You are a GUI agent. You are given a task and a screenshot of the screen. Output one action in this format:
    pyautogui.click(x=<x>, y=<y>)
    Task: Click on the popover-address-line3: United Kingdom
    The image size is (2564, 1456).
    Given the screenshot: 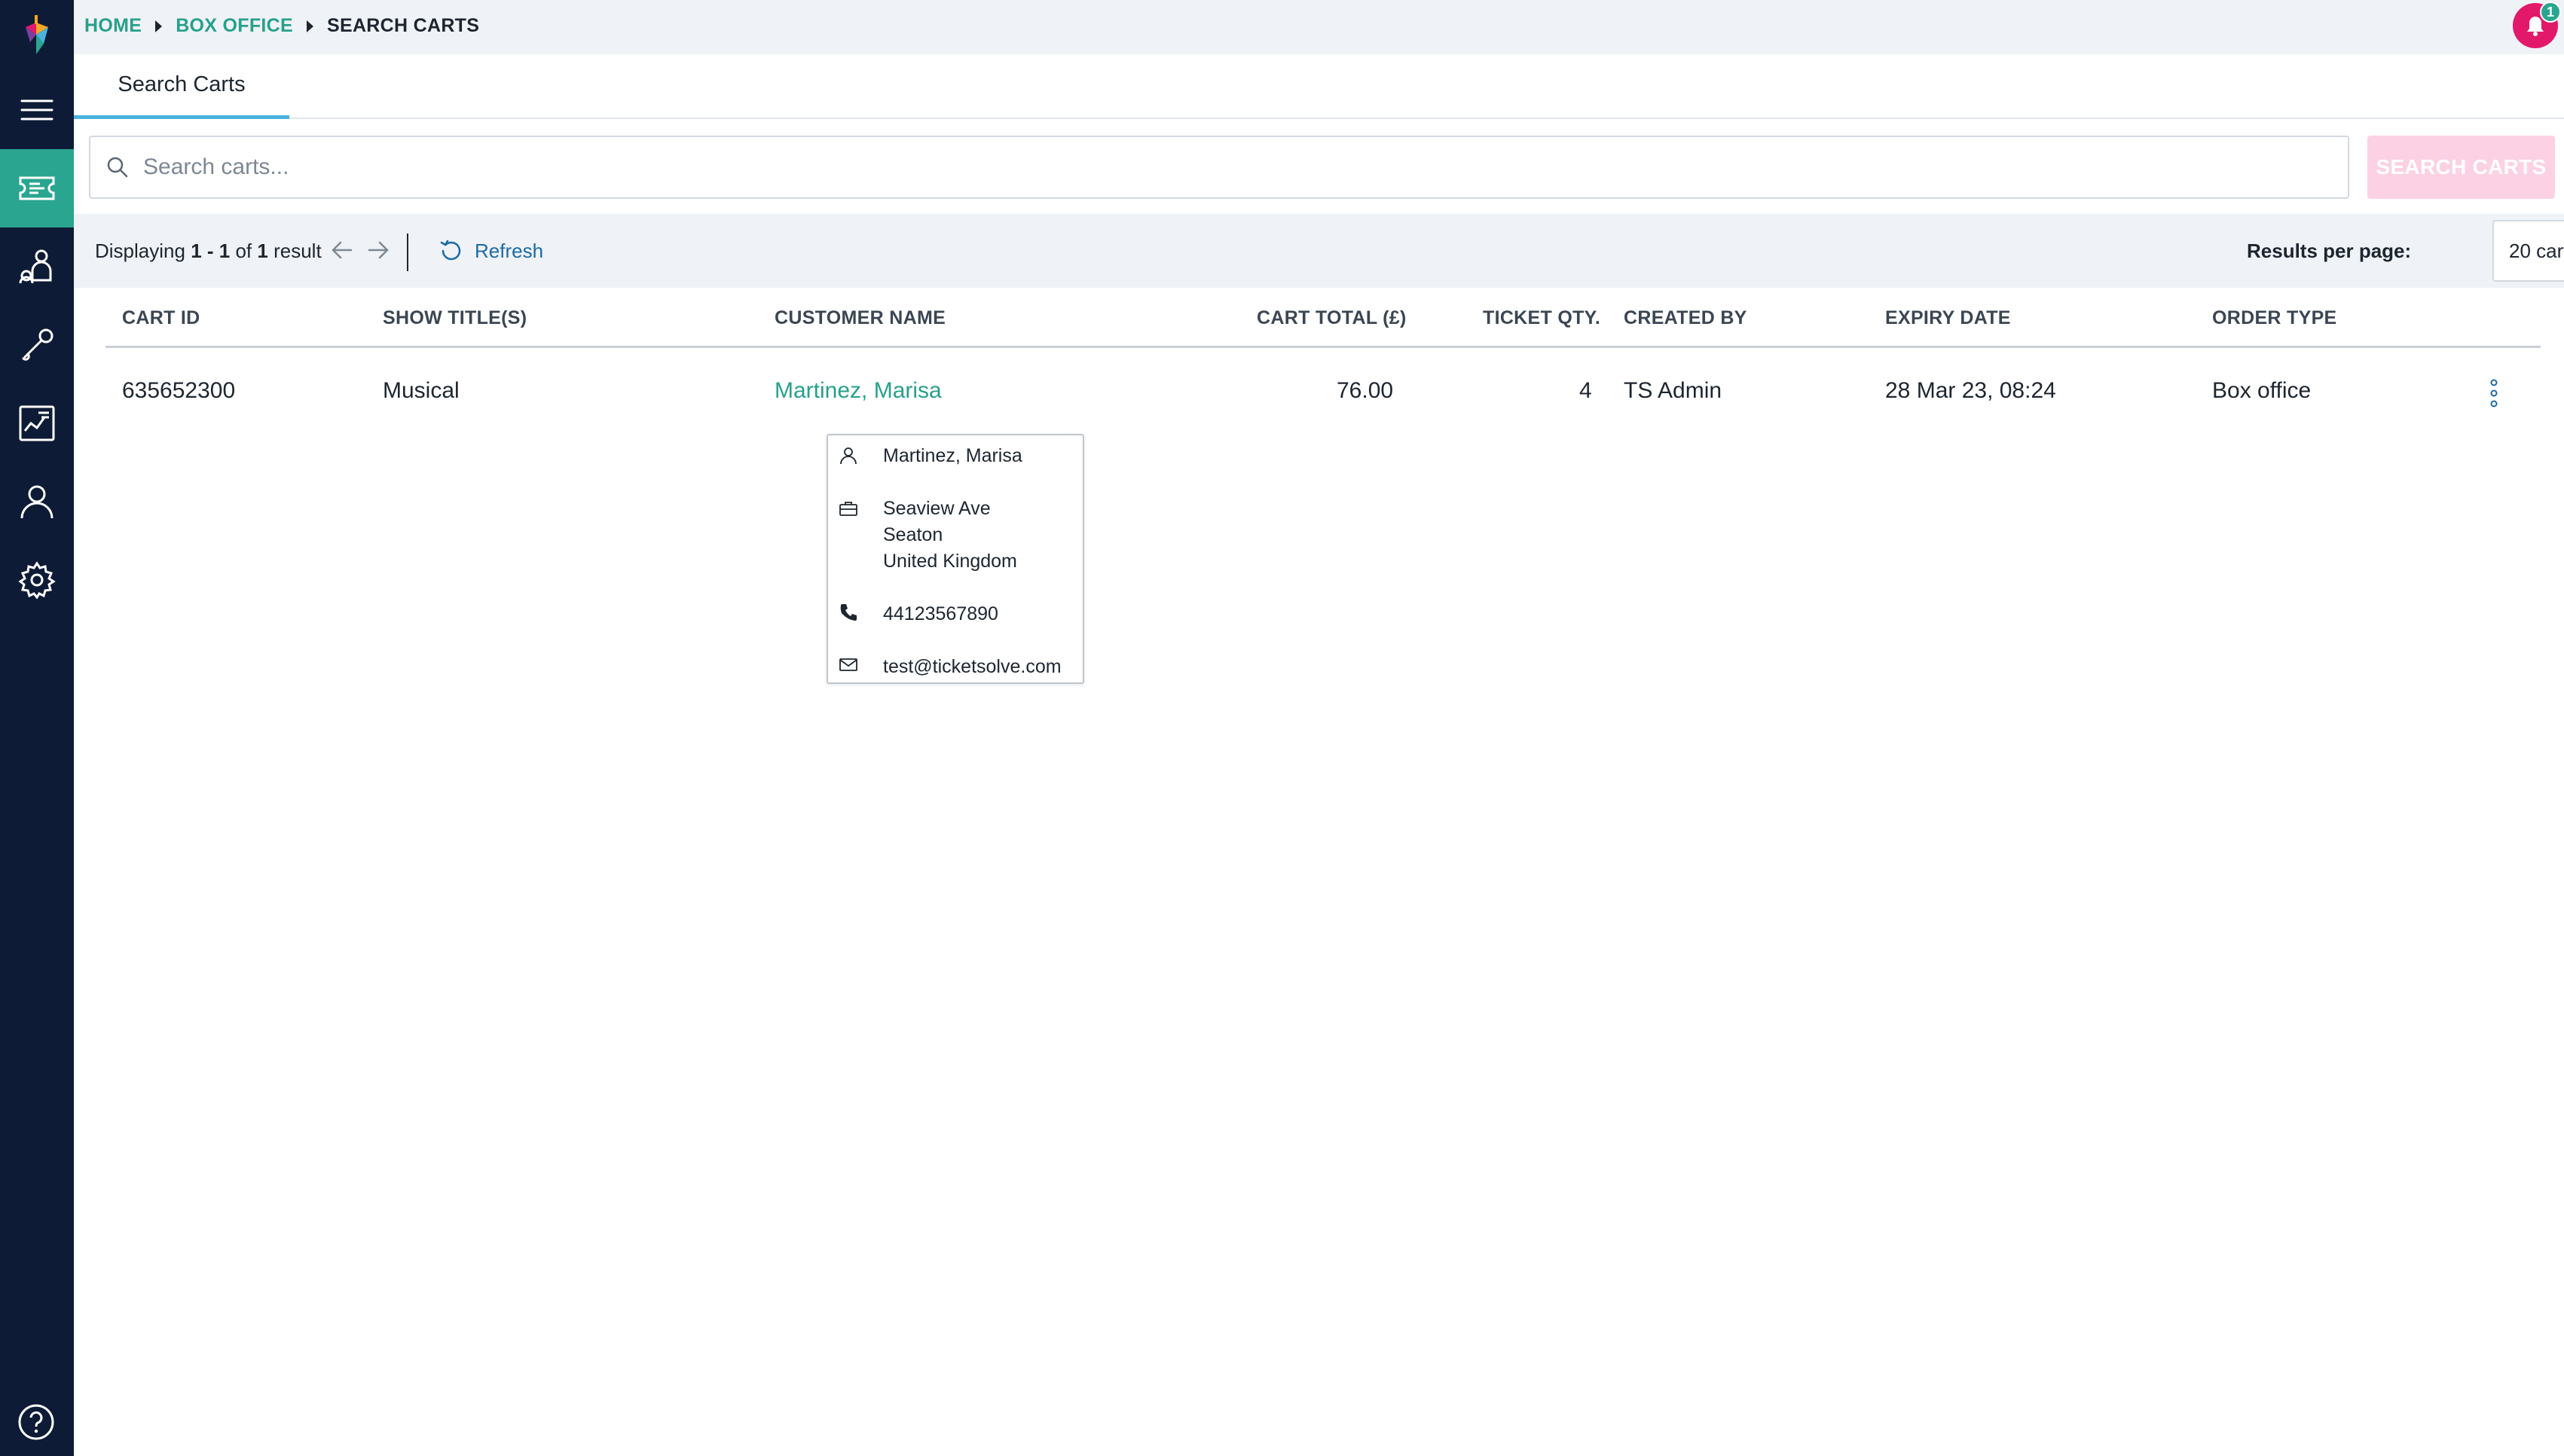 What is the action you would take?
    pyautogui.click(x=950, y=561)
    